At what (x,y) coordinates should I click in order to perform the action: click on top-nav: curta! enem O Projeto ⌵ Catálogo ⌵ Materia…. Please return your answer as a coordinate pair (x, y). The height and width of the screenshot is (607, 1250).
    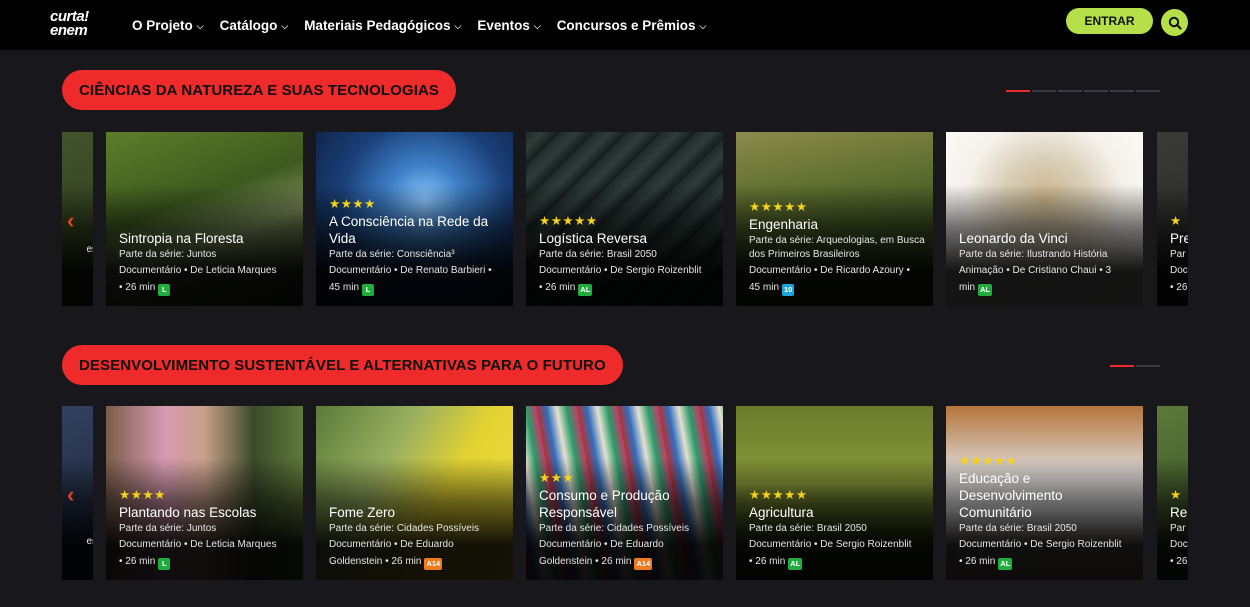
    Looking at the image, I should click on (625, 25).